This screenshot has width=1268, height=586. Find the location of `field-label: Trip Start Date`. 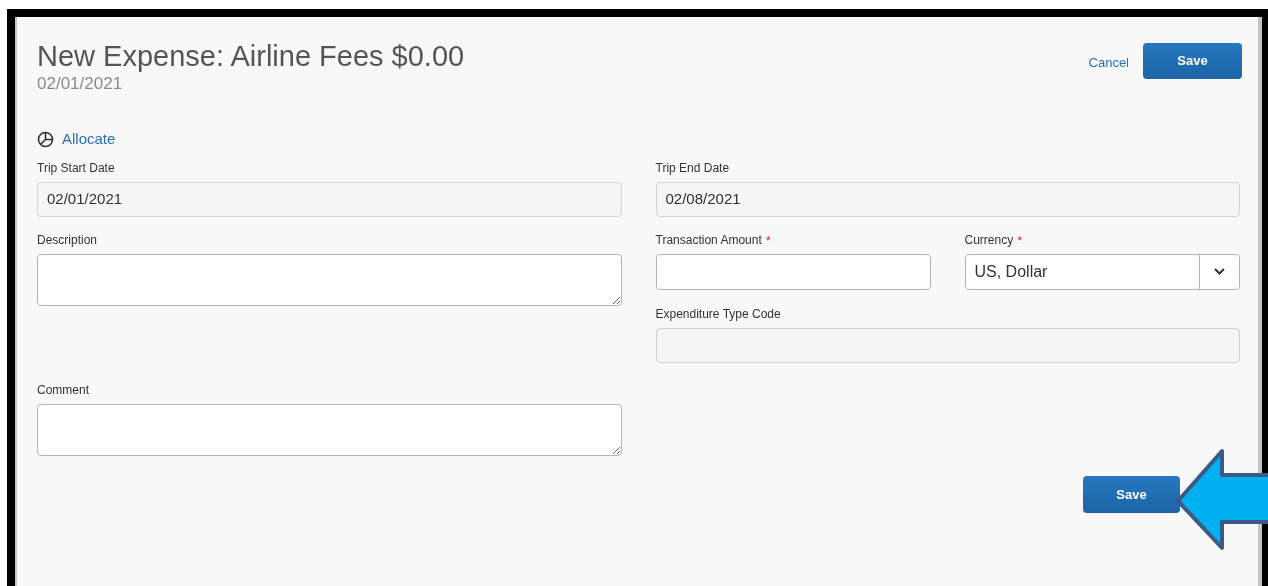

field-label: Trip Start Date is located at coordinates (76, 168).